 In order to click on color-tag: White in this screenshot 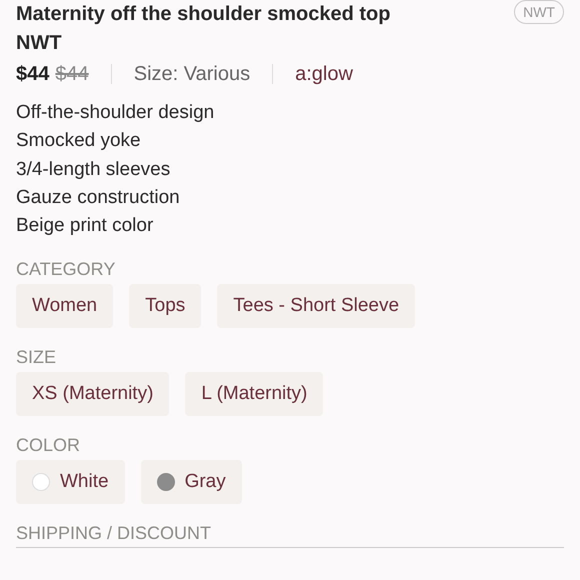, I will do `click(70, 482)`.